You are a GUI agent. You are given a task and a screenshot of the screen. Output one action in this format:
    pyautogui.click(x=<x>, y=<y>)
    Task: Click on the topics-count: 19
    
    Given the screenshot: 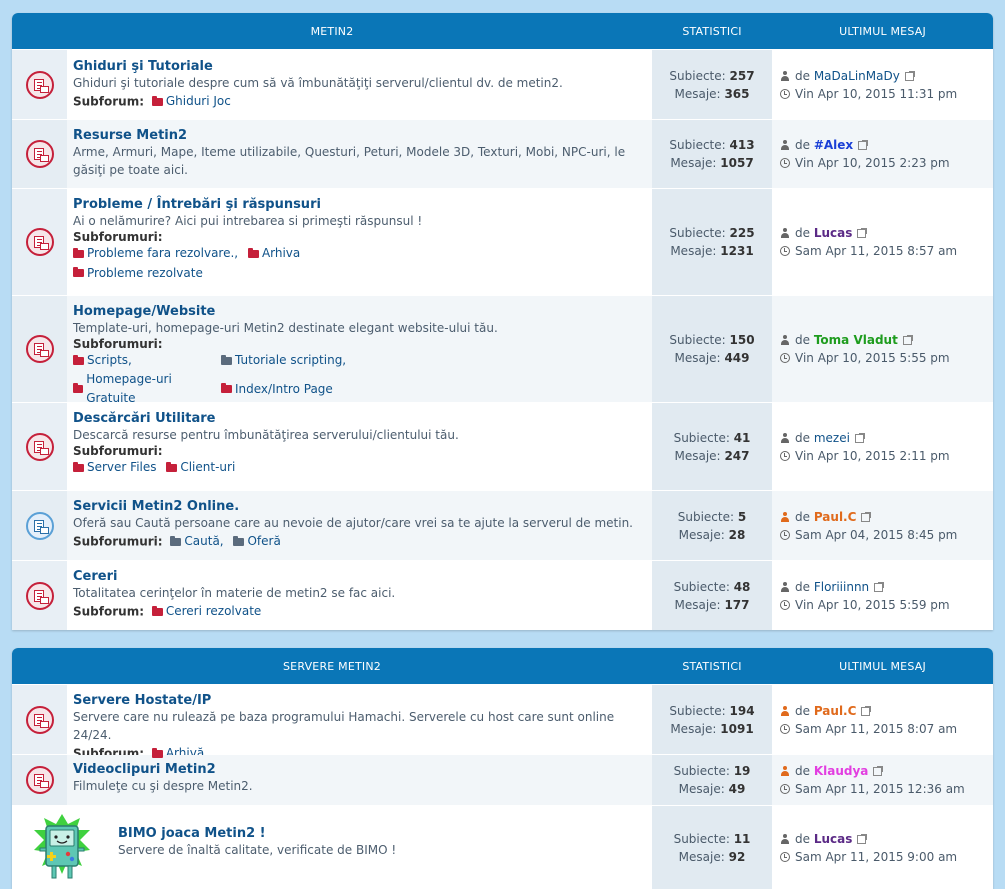 What is the action you would take?
    pyautogui.click(x=742, y=771)
    